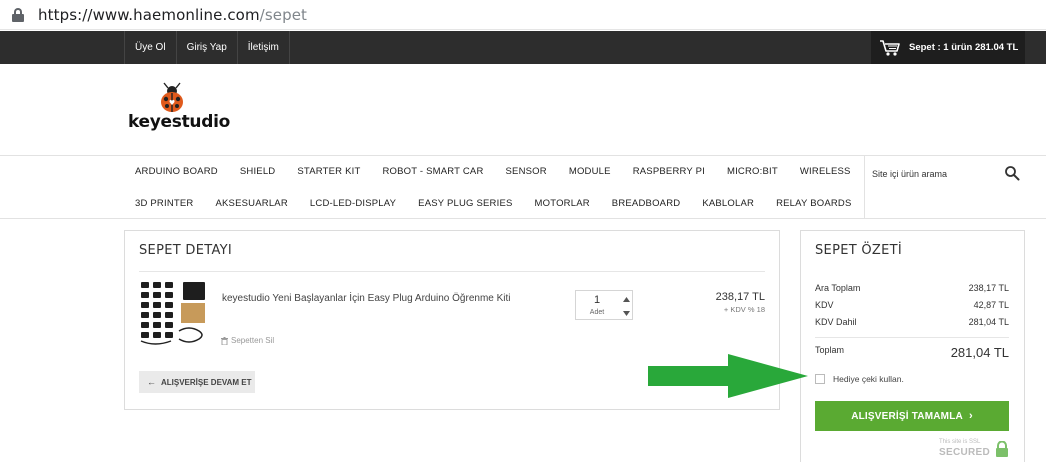 The width and height of the screenshot is (1046, 462). Describe the element at coordinates (283, 14) in the screenshot. I see `url-path: /sepet` at that location.